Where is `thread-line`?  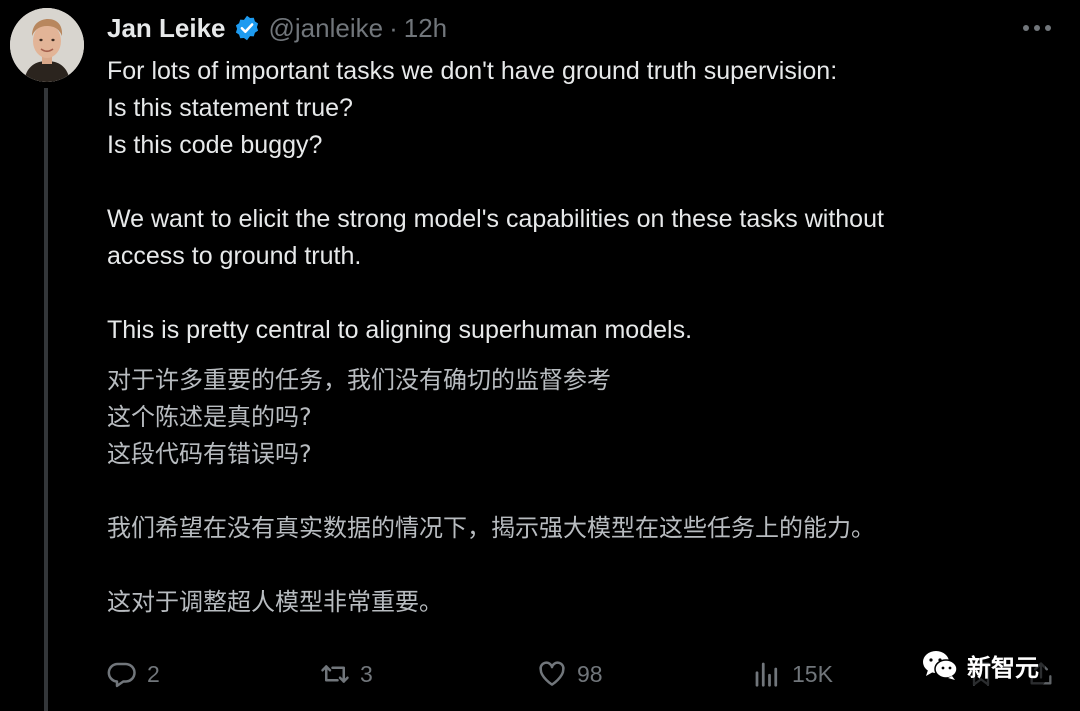 thread-line is located at coordinates (46, 399).